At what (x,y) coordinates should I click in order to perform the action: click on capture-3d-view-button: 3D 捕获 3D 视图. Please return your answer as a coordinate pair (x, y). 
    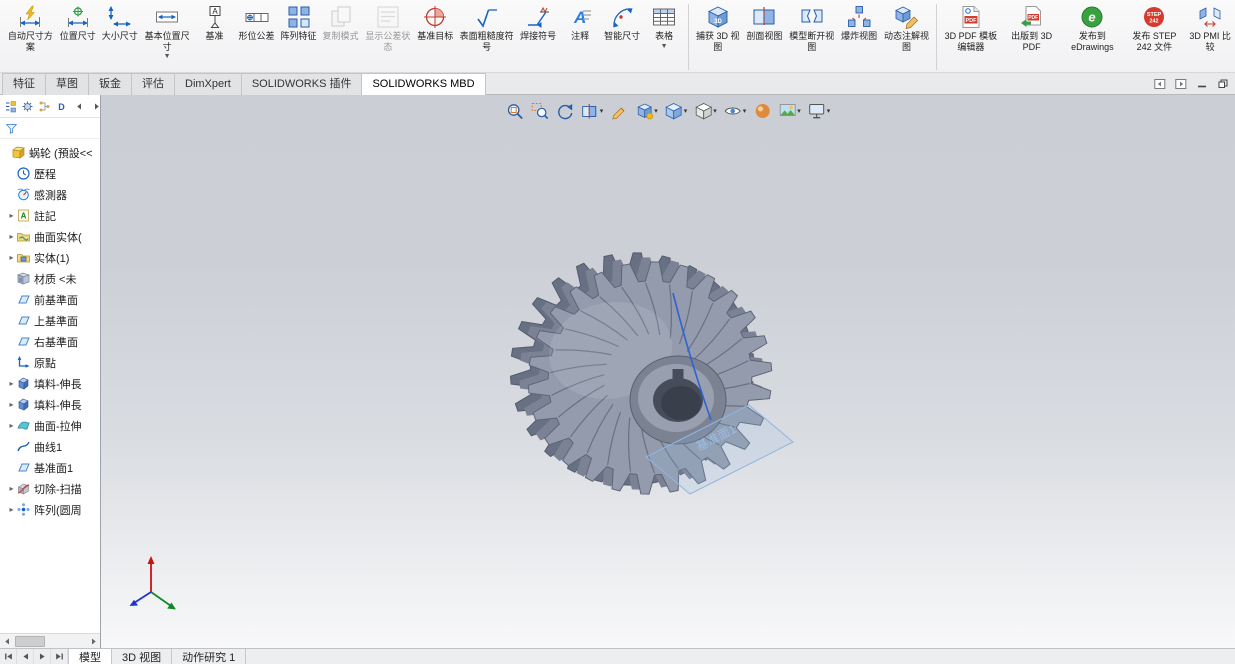
    Looking at the image, I should click on (717, 36).